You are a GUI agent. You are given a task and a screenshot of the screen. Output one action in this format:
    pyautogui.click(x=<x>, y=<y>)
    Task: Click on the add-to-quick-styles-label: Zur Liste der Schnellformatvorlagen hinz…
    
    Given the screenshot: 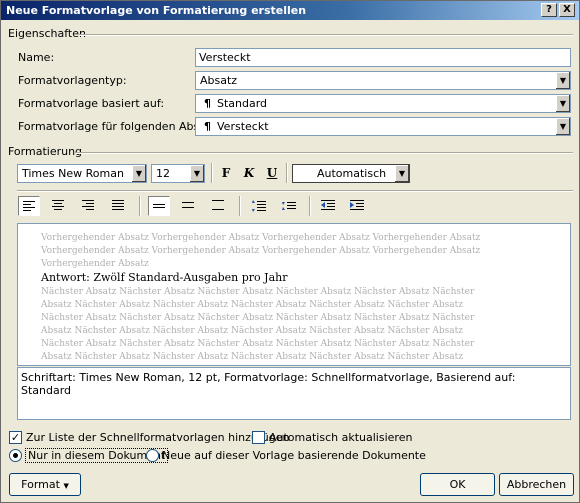 What is the action you would take?
    pyautogui.click(x=157, y=437)
    